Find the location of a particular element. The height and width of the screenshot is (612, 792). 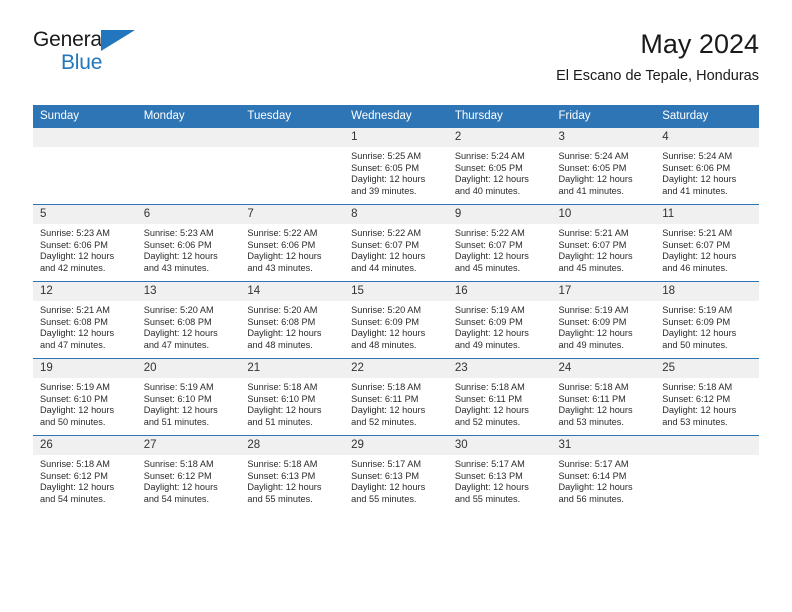

sunrise-line: Sunrise: 5:24 AM is located at coordinates (697, 156).